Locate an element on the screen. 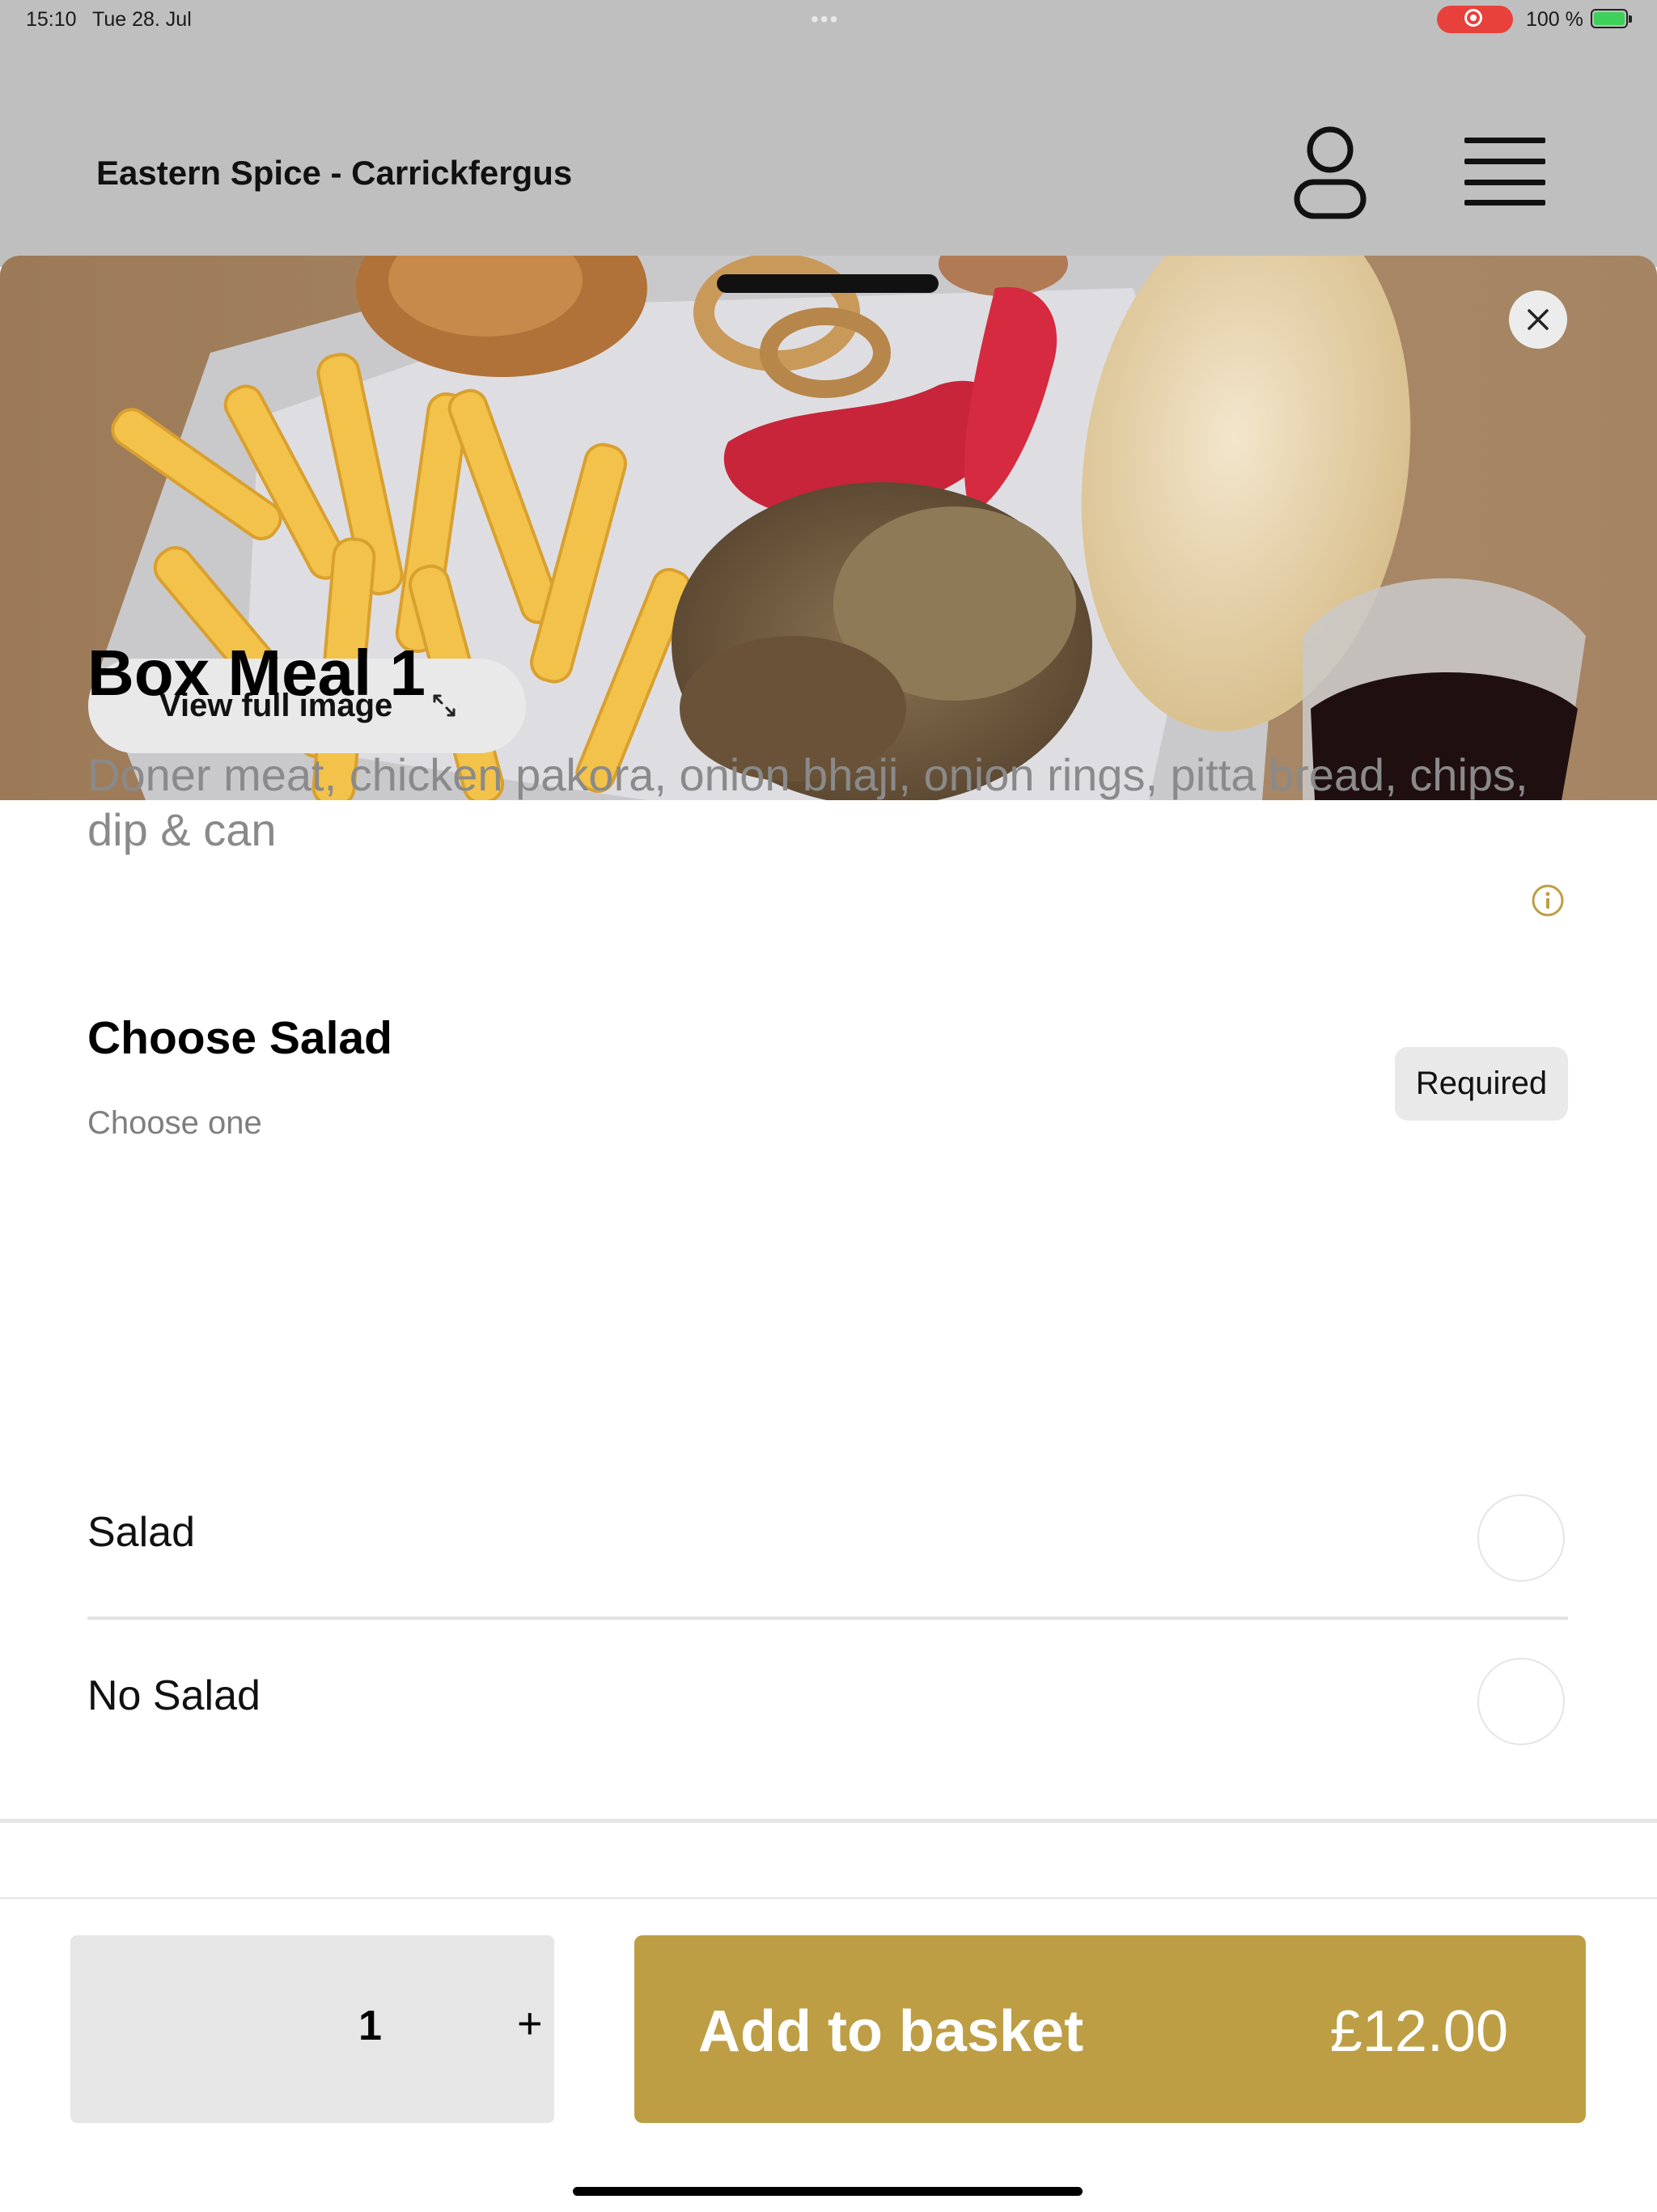 Image resolution: width=1657 pixels, height=2212 pixels. required-badge: Required is located at coordinates (1481, 1084).